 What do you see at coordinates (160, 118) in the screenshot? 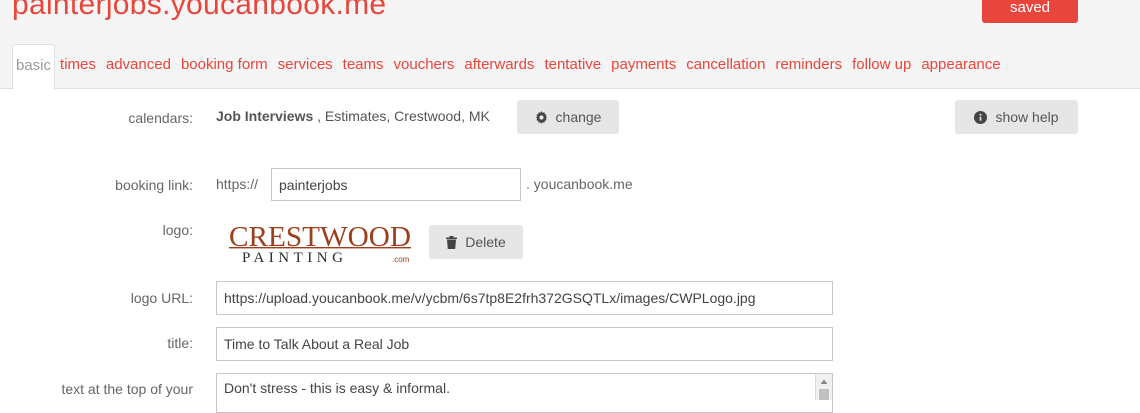
I see `calendars-label: calendars:` at bounding box center [160, 118].